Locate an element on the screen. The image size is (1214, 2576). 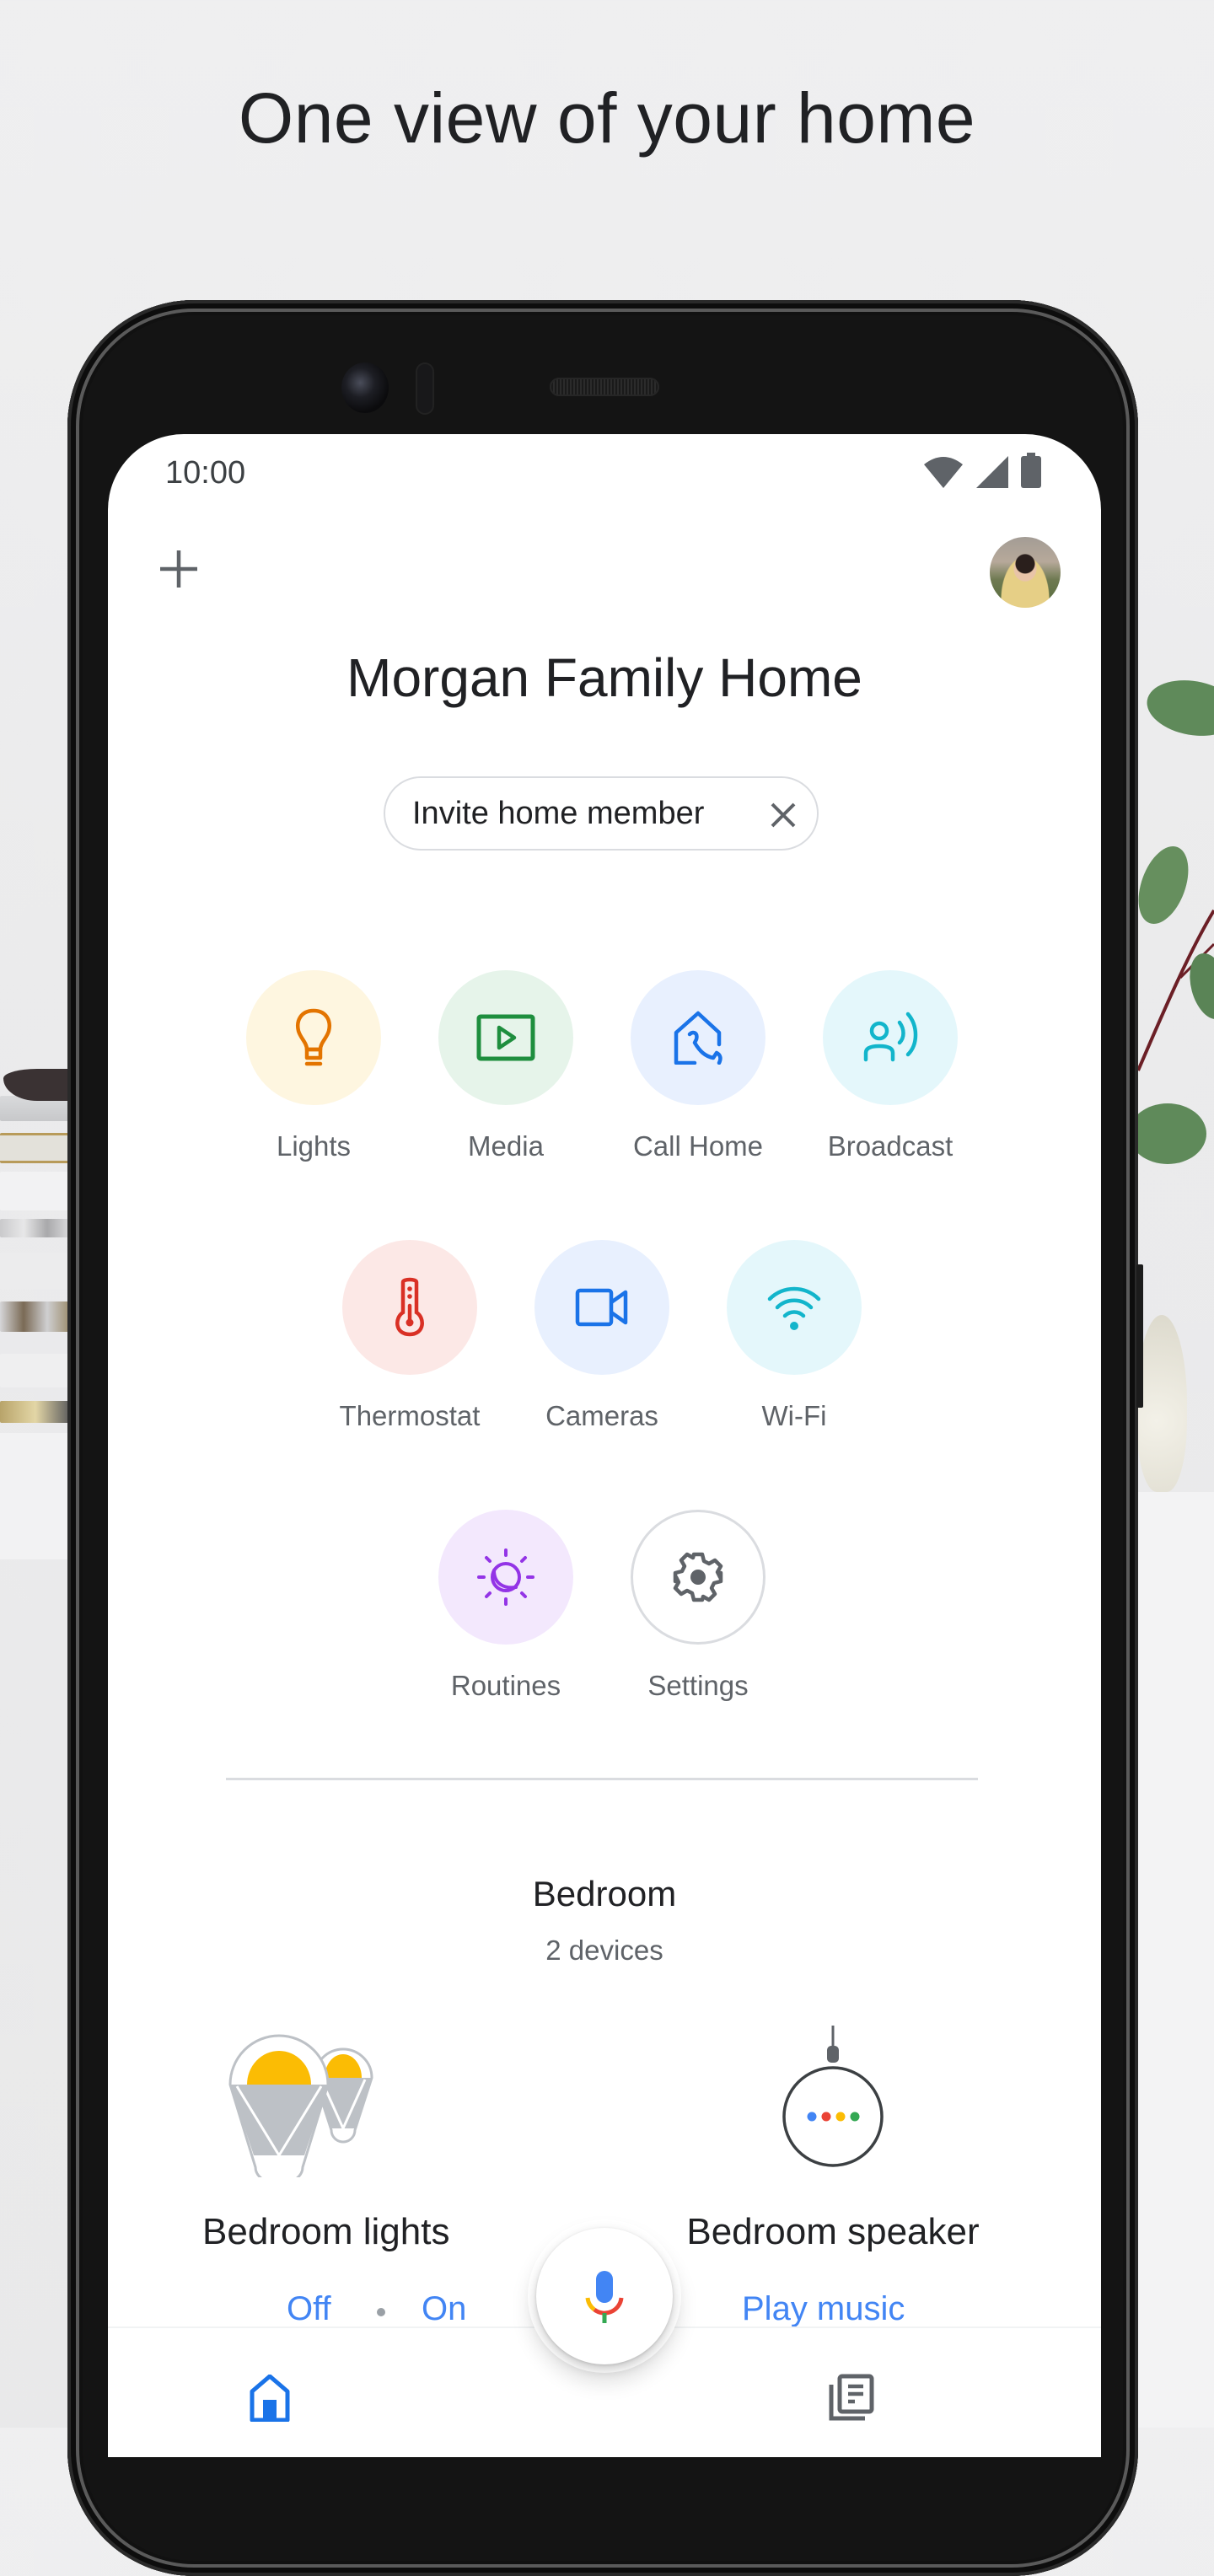
plus-icon is located at coordinates (178, 569).